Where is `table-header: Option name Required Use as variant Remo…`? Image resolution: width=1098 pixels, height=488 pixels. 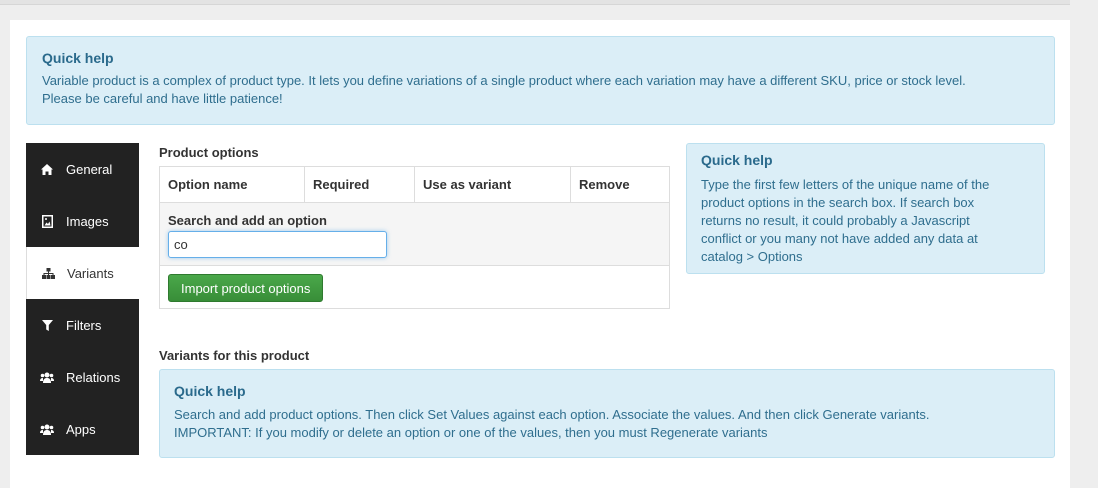 table-header: Option name Required Use as variant Remo… is located at coordinates (414, 185).